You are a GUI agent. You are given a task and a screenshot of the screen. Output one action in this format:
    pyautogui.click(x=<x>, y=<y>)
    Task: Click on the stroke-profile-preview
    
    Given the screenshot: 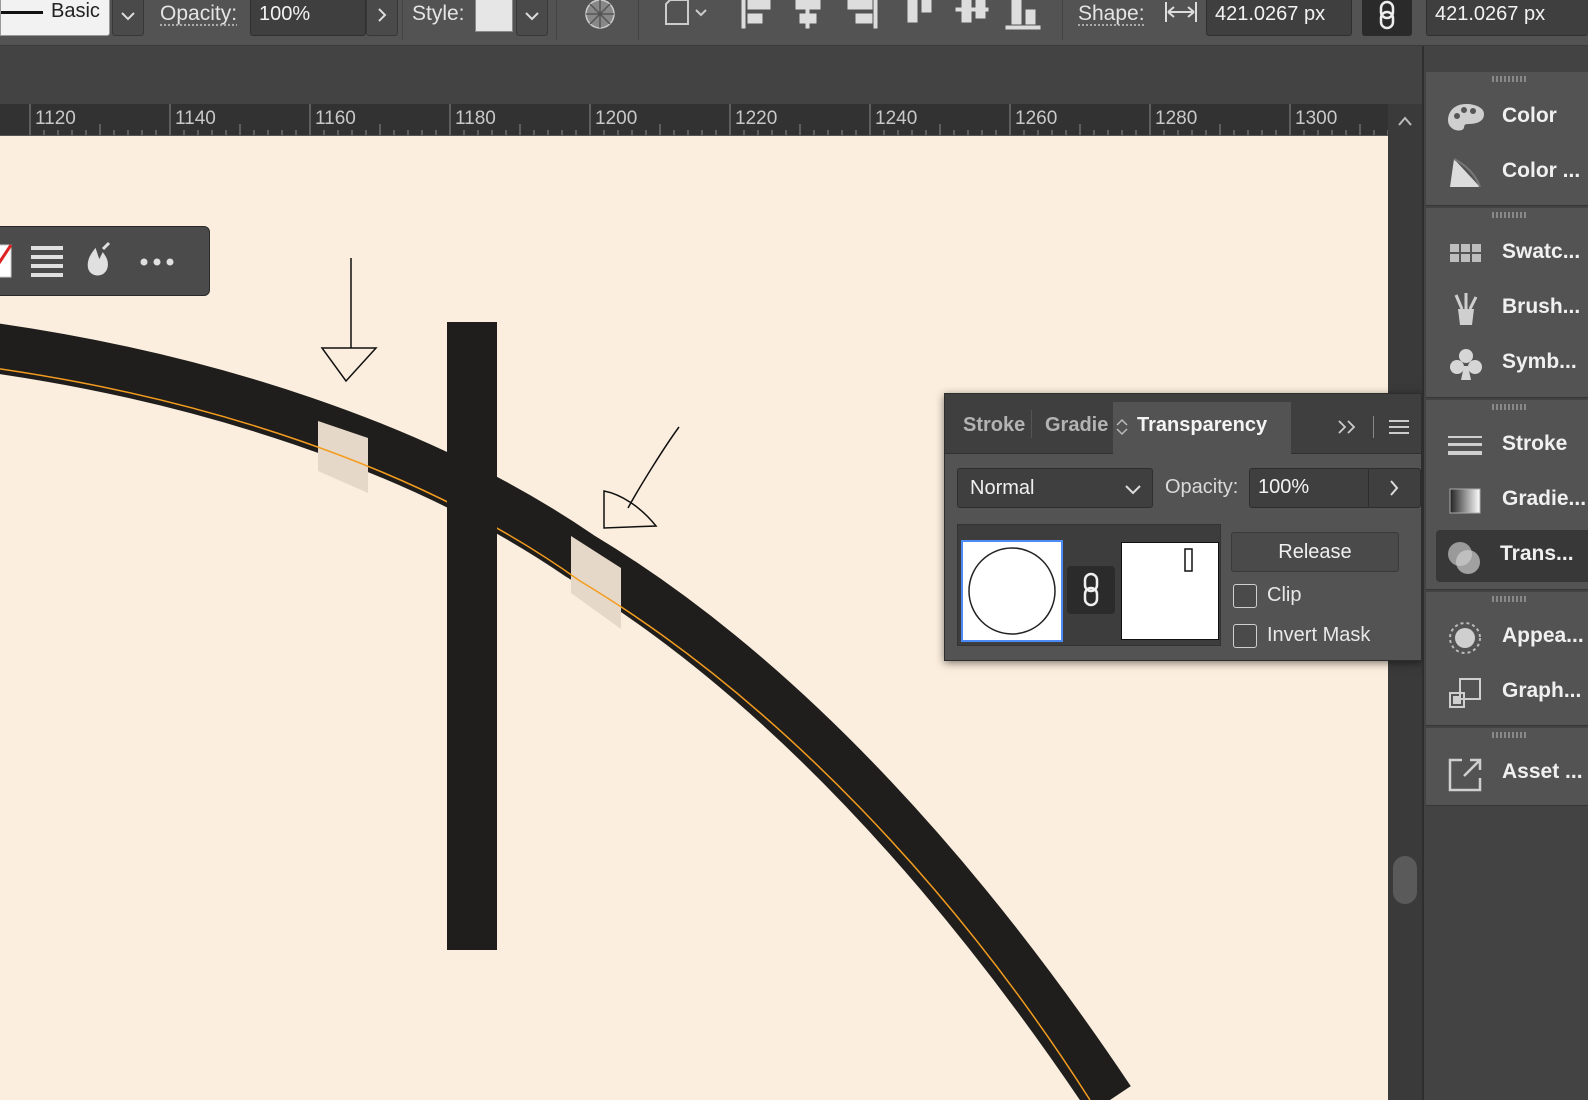 What is the action you would take?
    pyautogui.click(x=22, y=12)
    